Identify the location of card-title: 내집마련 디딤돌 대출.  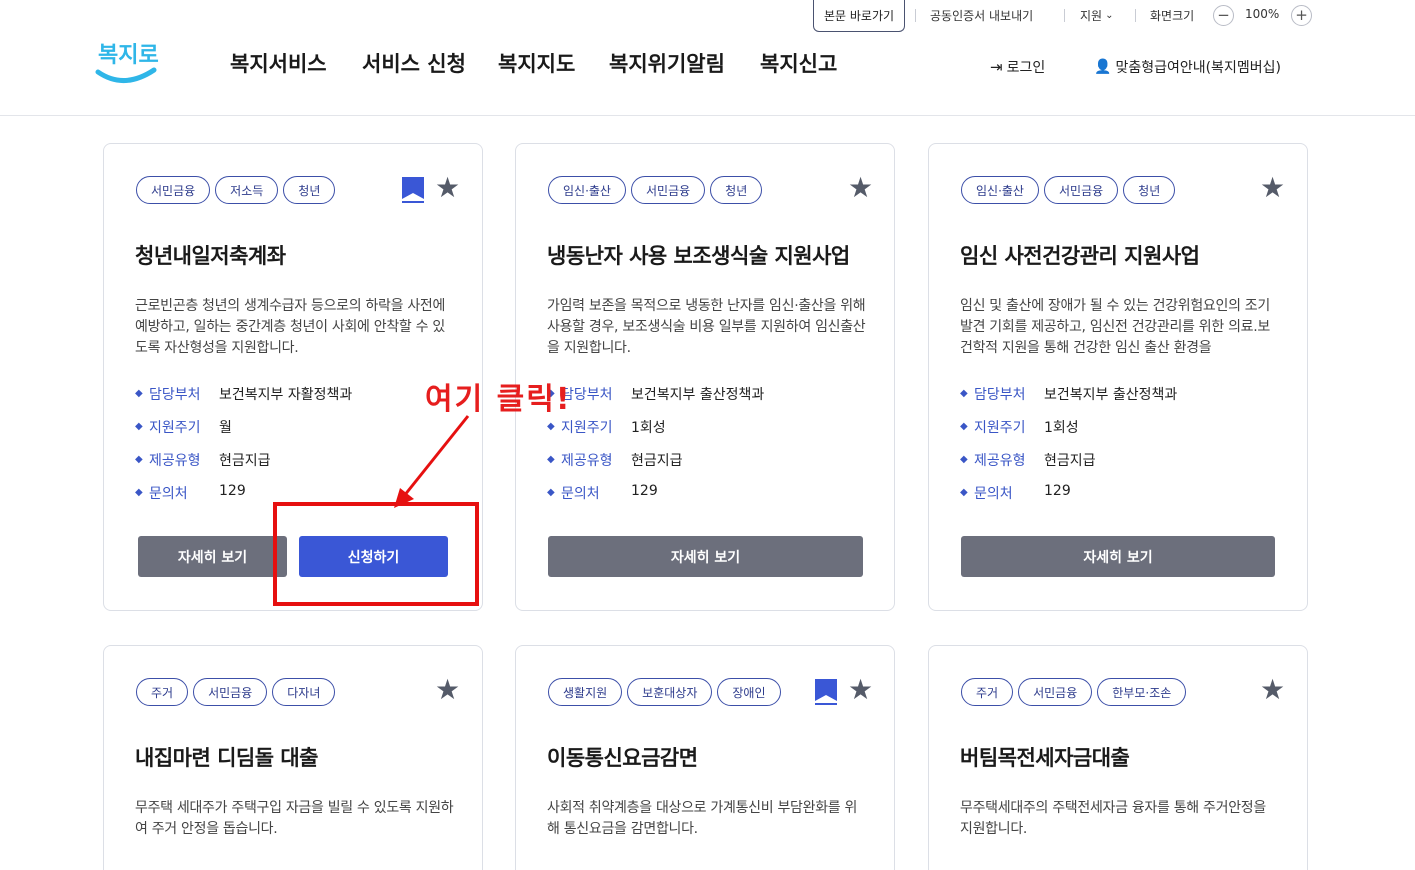
(227, 757).